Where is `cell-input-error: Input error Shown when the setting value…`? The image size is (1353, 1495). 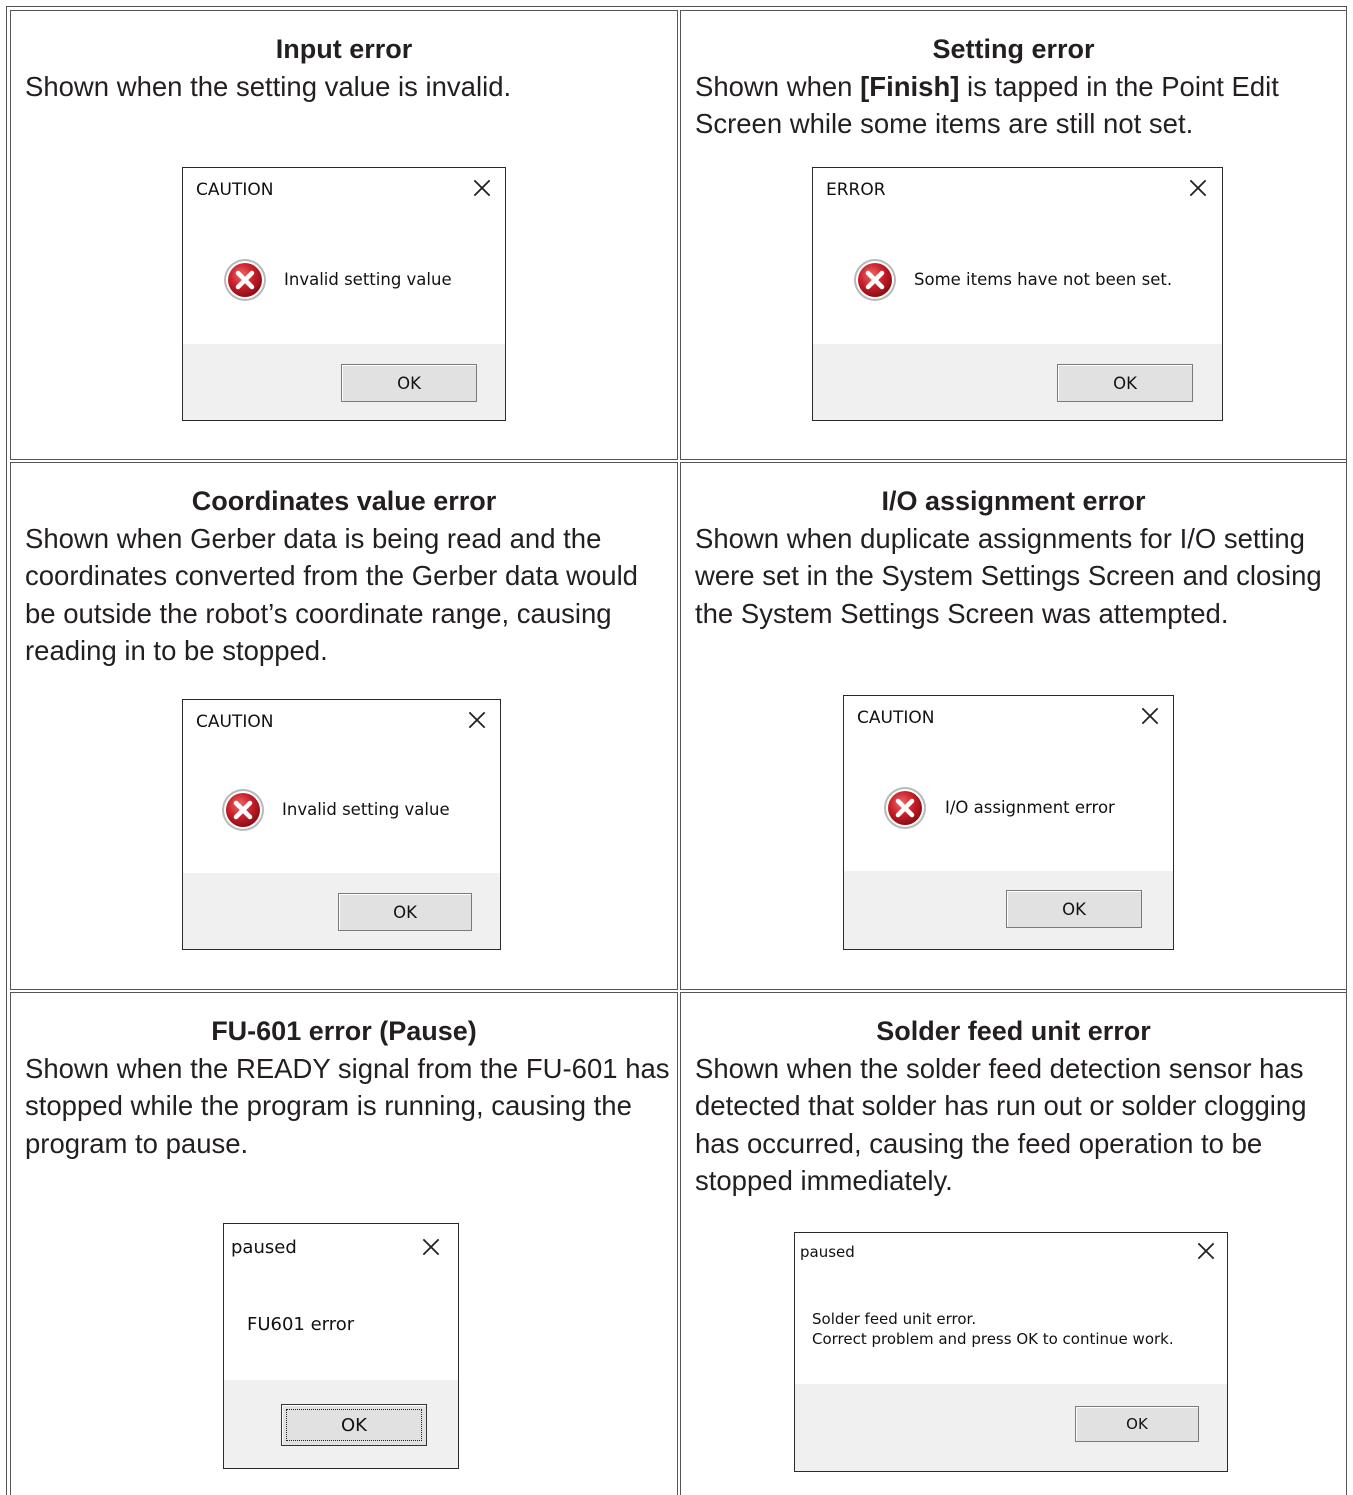
cell-input-error: Input error Shown when the setting value… is located at coordinates (344, 235).